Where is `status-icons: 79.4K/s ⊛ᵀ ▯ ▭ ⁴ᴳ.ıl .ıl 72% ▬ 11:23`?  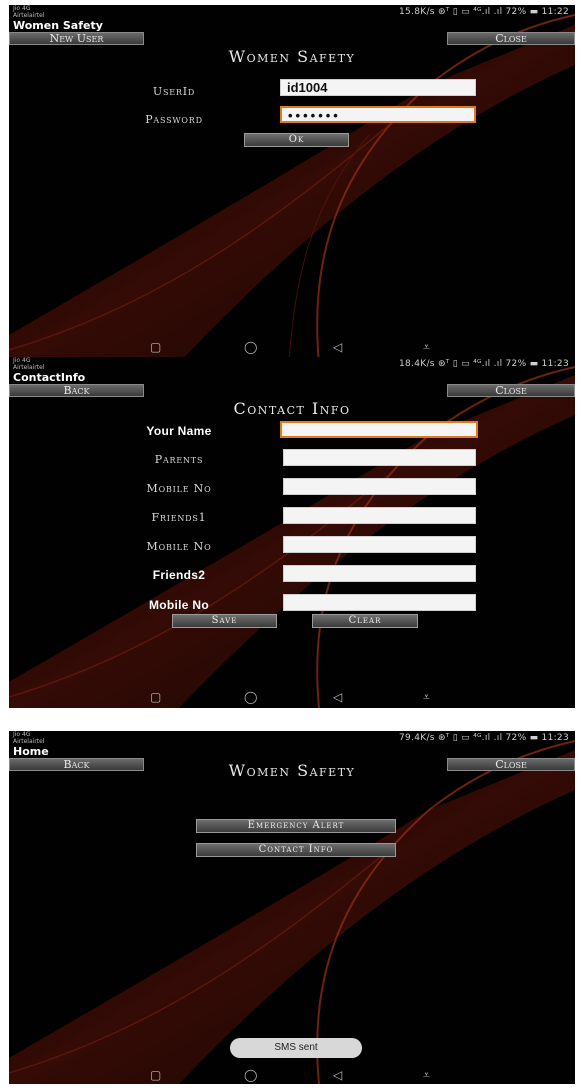 status-icons: 79.4K/s ⊛ᵀ ▯ ▭ ⁴ᴳ.ıl .ıl 72% ▬ 11:23 is located at coordinates (484, 738).